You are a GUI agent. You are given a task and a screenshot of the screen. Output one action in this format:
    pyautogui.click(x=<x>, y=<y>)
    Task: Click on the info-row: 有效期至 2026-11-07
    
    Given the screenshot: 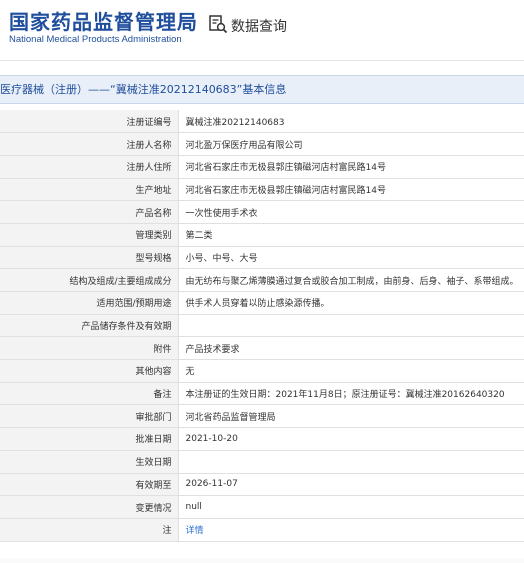 What is the action you would take?
    pyautogui.click(x=262, y=485)
    